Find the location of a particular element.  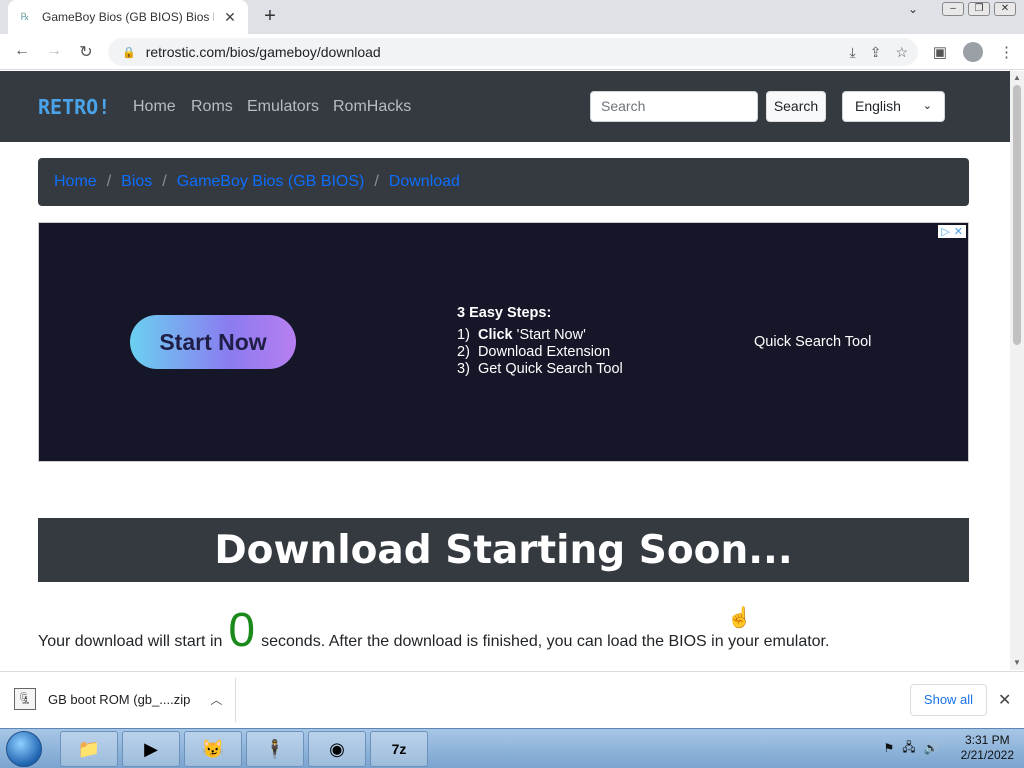

site-search-button: Search is located at coordinates (796, 106).